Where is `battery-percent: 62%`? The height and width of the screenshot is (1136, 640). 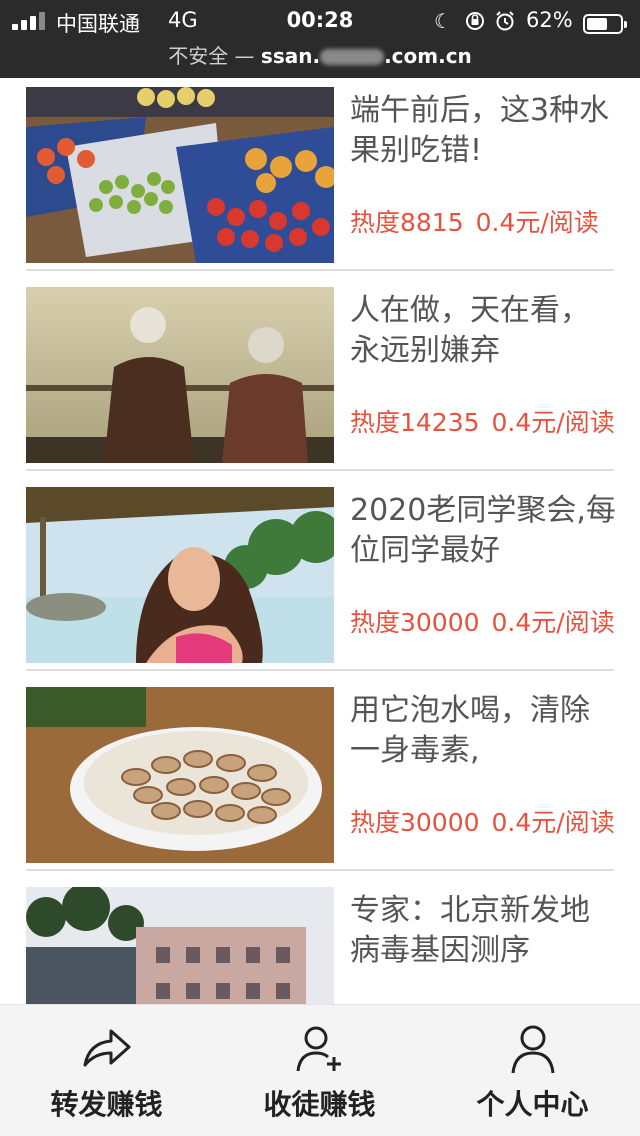 battery-percent: 62% is located at coordinates (549, 20).